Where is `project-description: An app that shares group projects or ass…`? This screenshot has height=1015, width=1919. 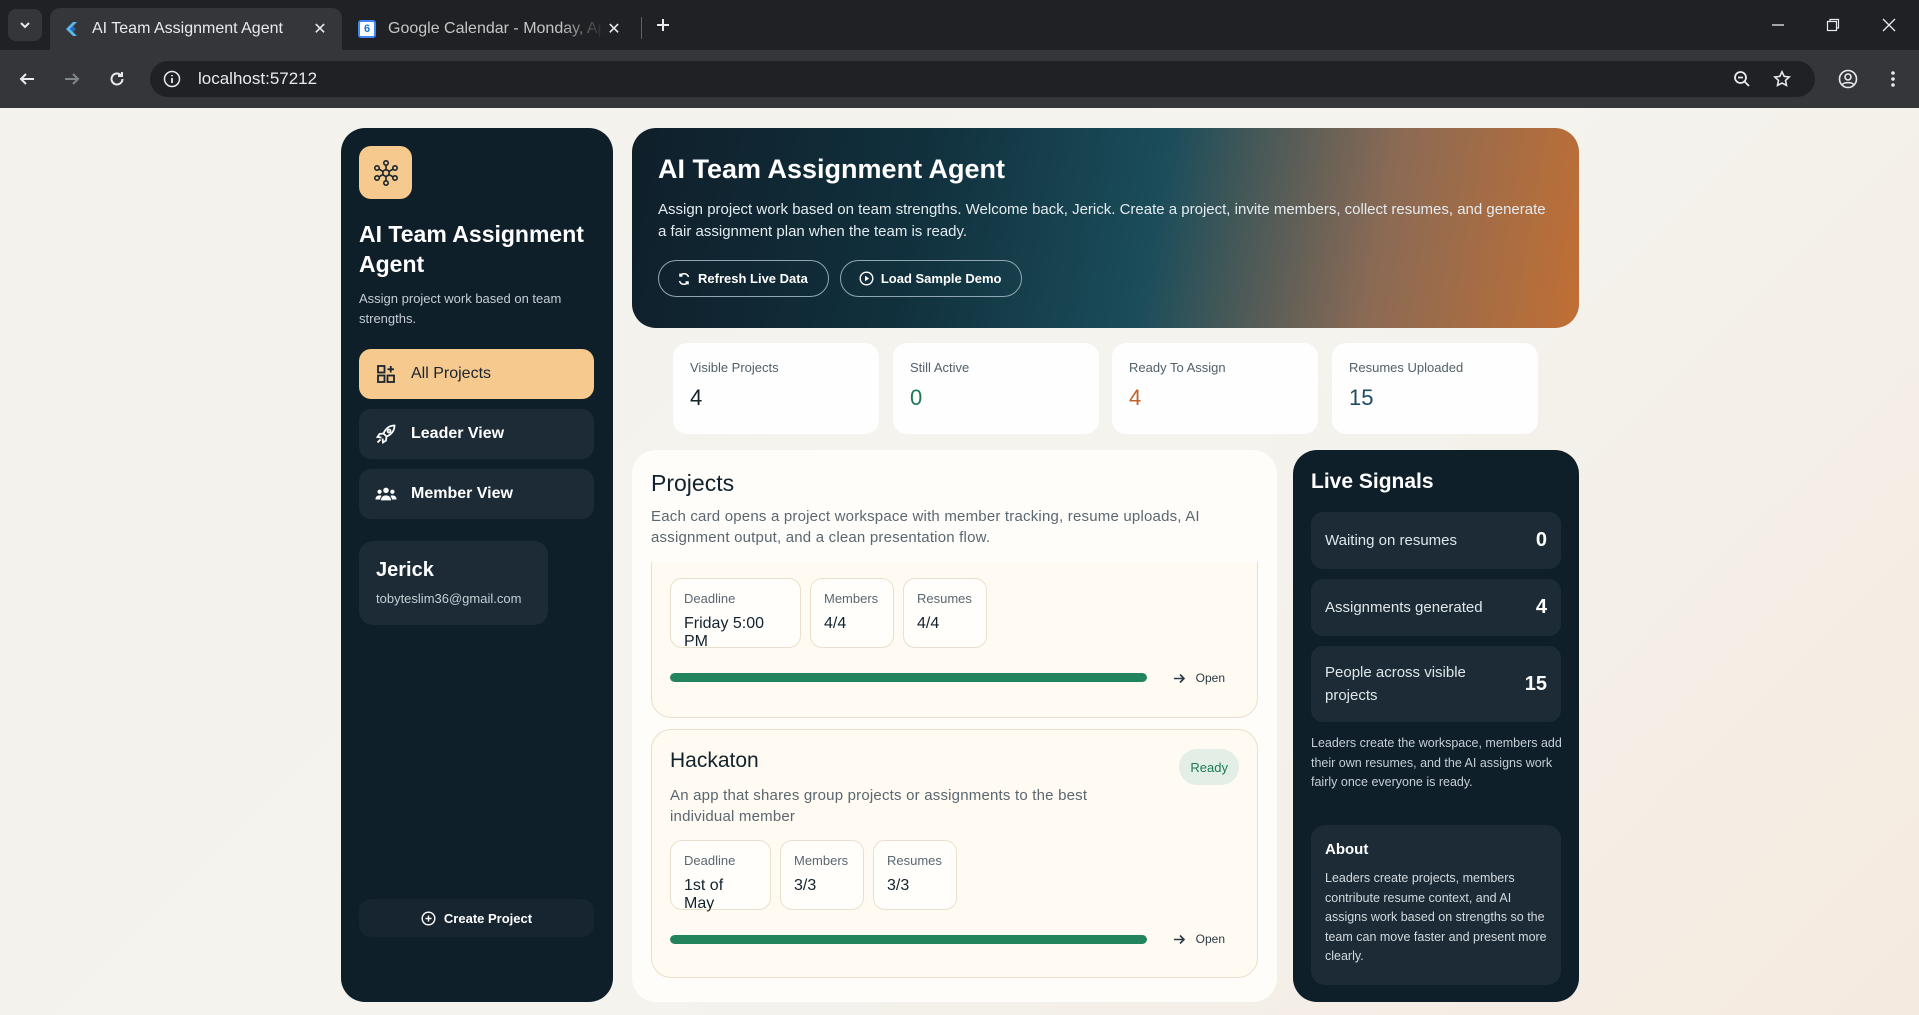 project-description: An app that shares group projects or ass… is located at coordinates (879, 806).